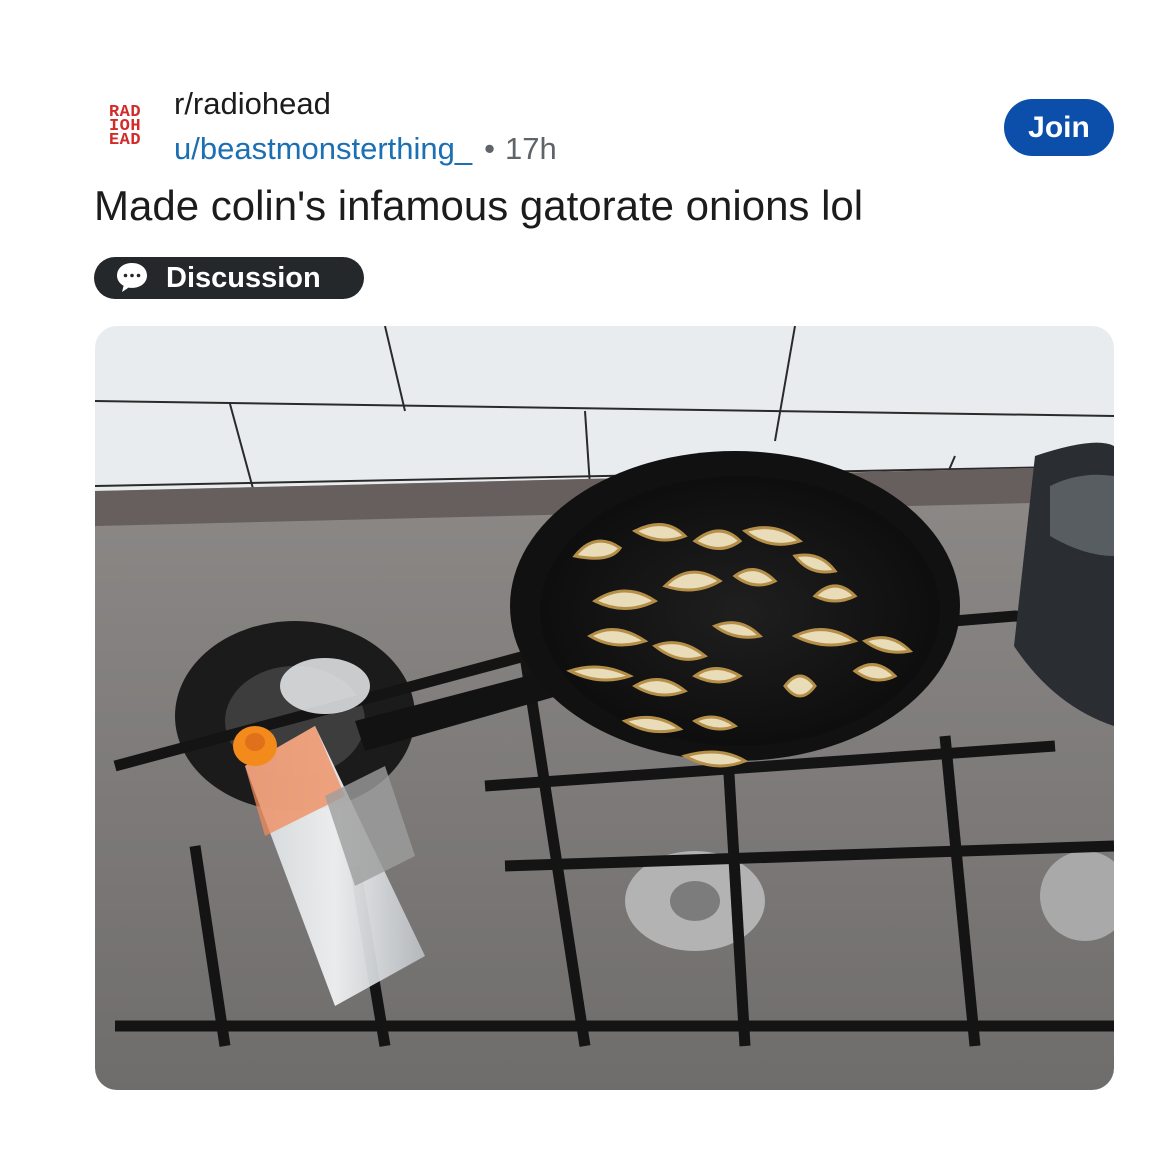  I want to click on bottle-cap, so click(325, 686).